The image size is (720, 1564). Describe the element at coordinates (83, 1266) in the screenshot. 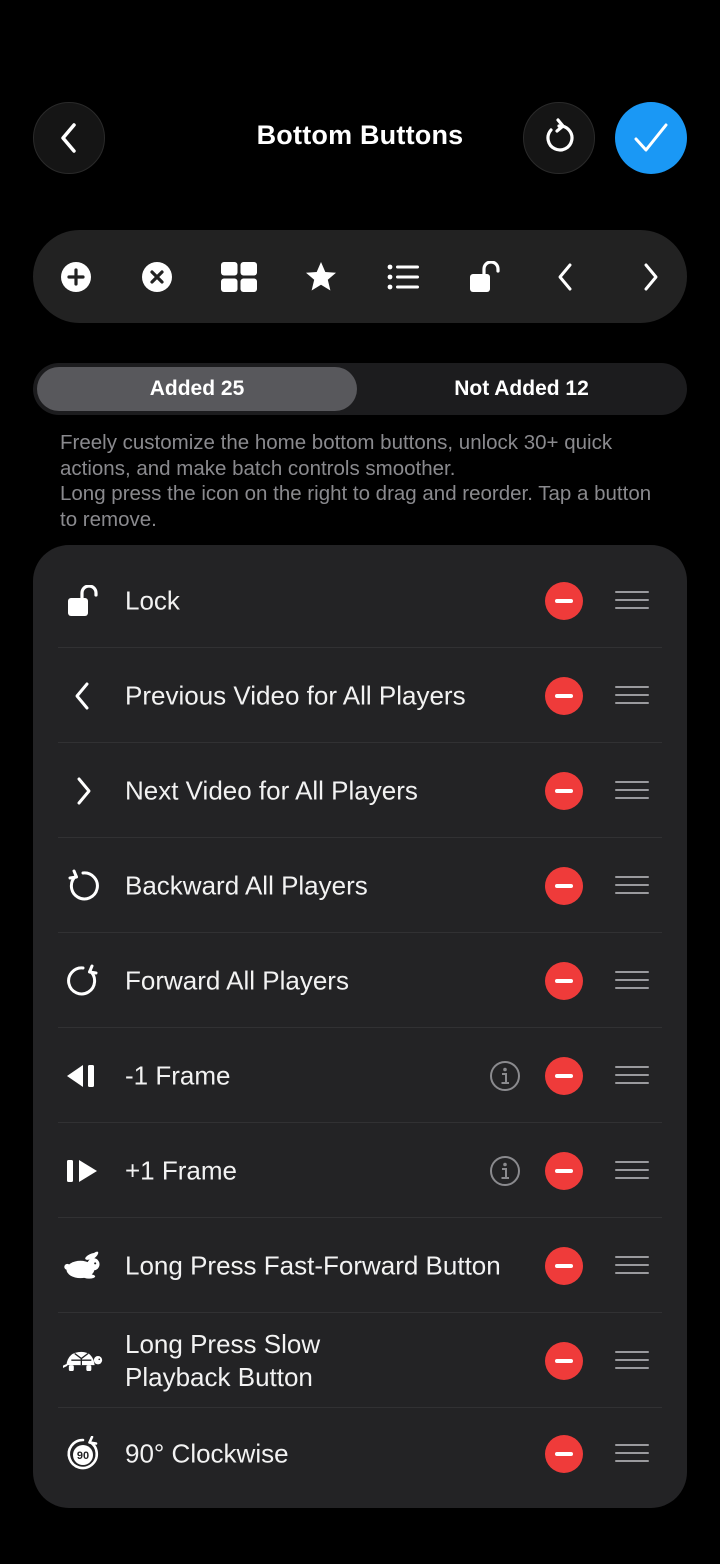

I see `rabbit-icon` at that location.